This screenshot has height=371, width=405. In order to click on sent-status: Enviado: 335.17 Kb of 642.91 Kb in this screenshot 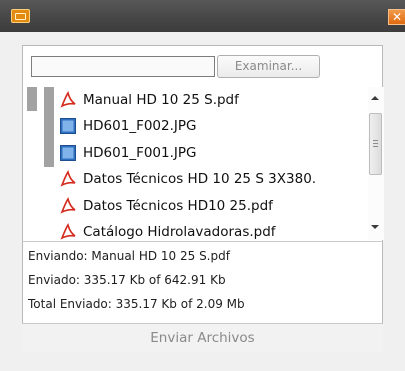, I will do `click(127, 280)`.